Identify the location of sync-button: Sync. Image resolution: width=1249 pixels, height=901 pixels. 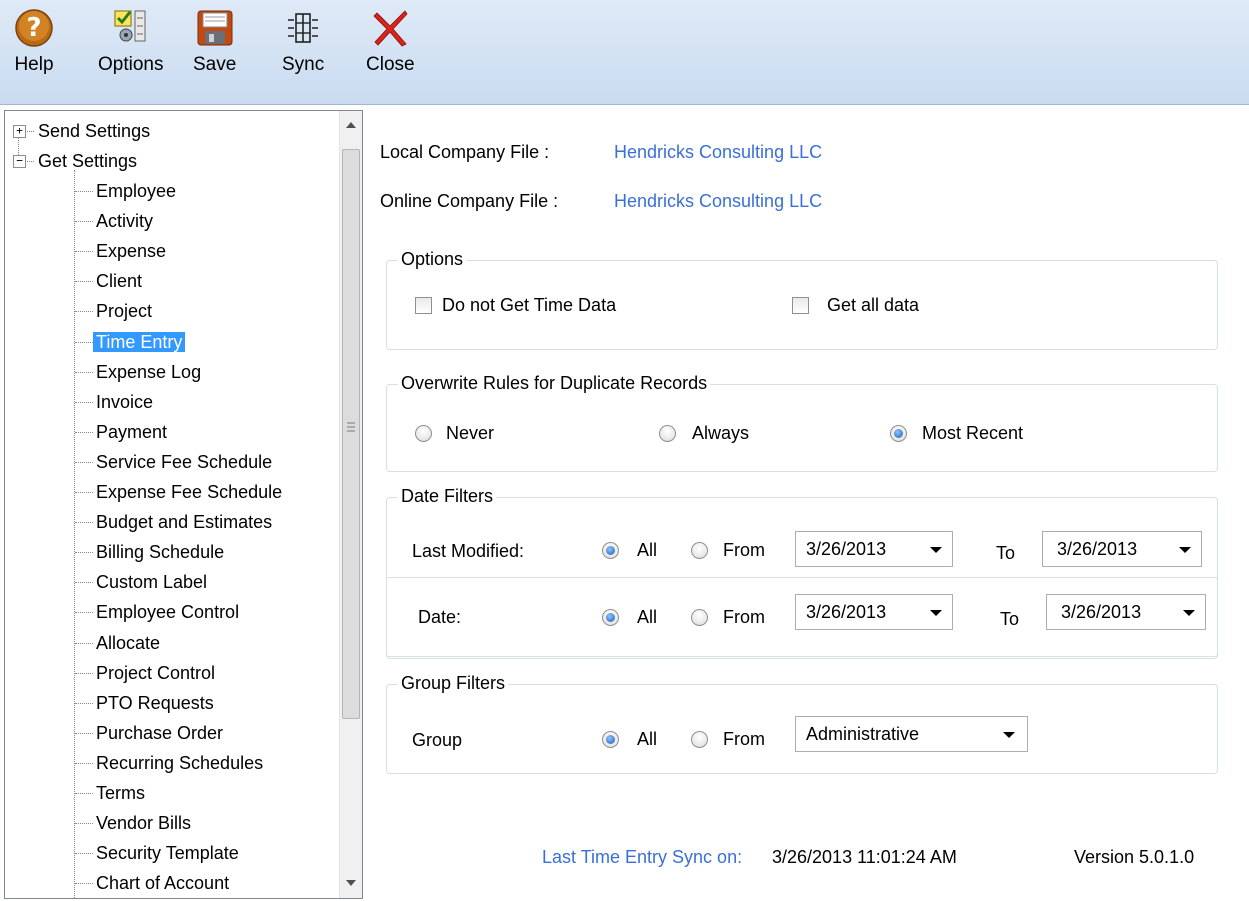
(303, 42).